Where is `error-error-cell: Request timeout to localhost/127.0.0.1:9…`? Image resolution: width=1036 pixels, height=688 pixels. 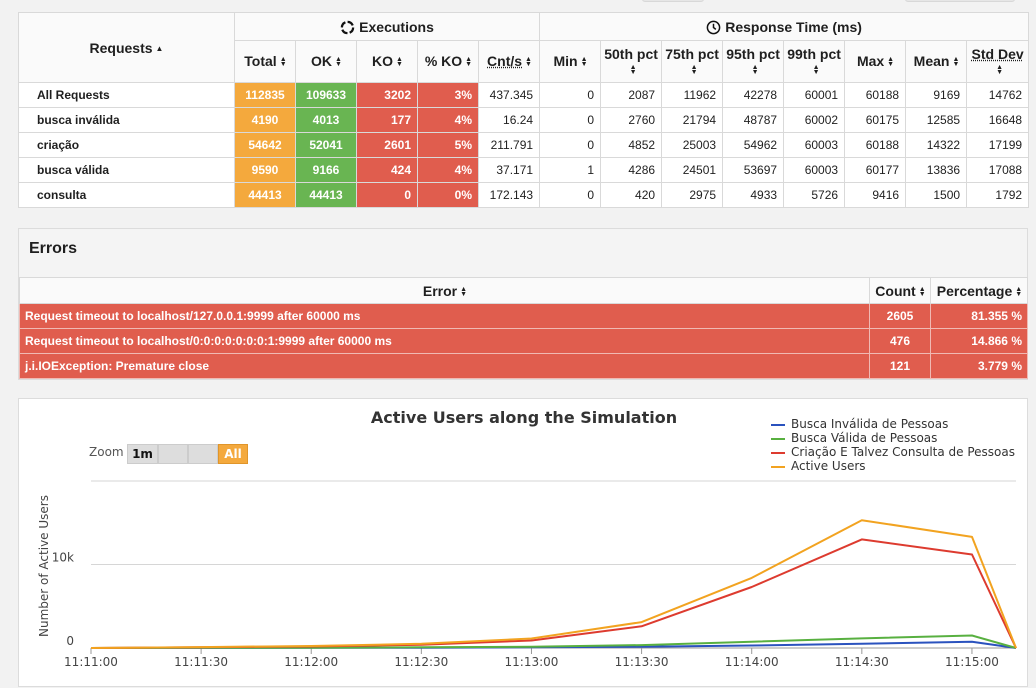
error-error-cell: Request timeout to localhost/127.0.0.1:9… is located at coordinates (444, 316).